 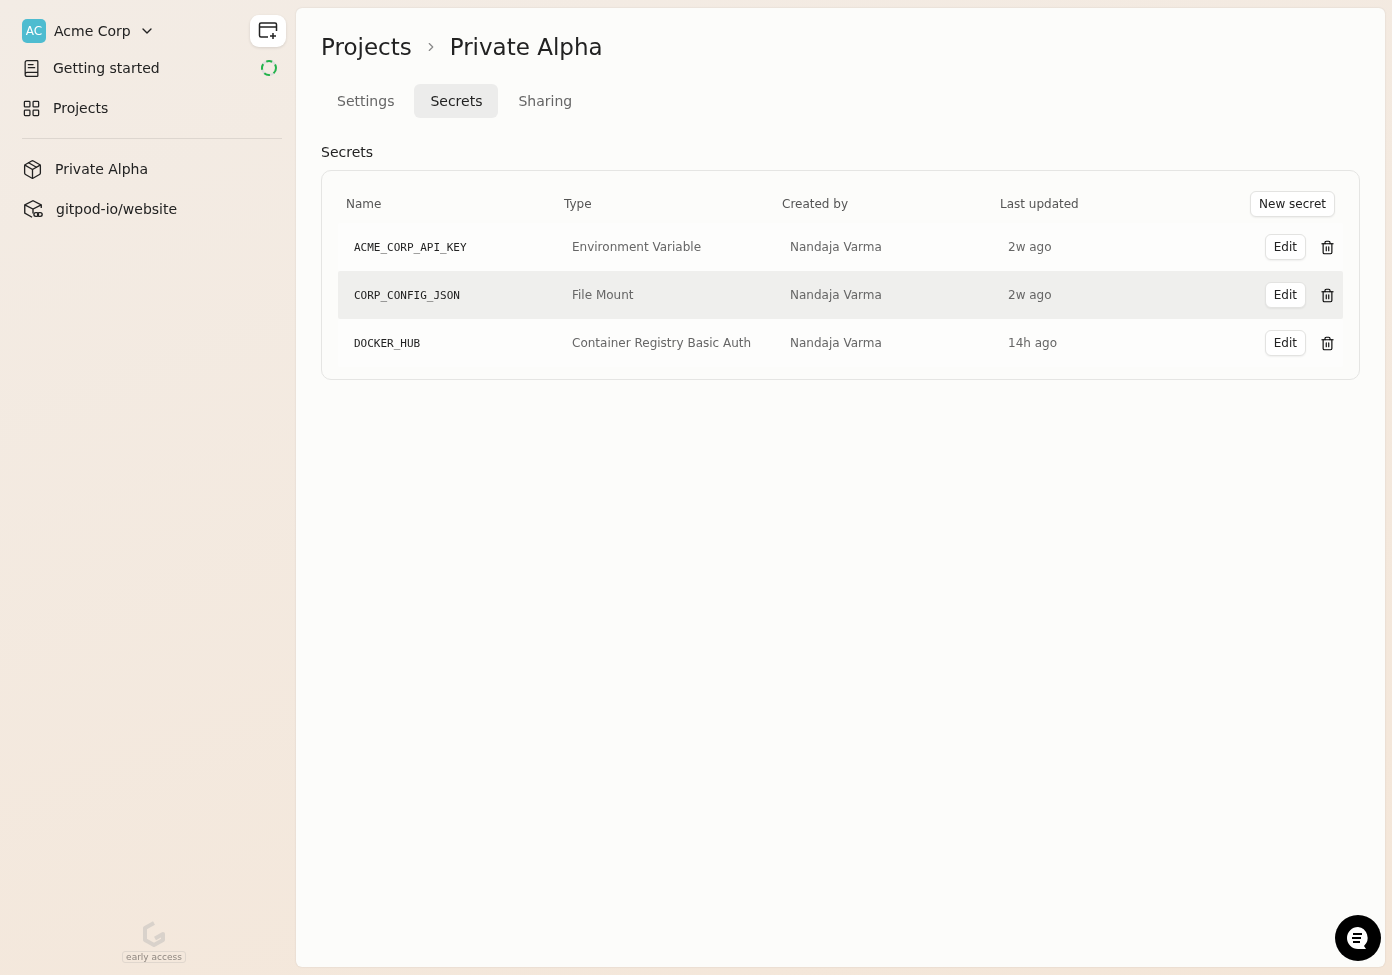 I want to click on chat-button, so click(x=1358, y=938).